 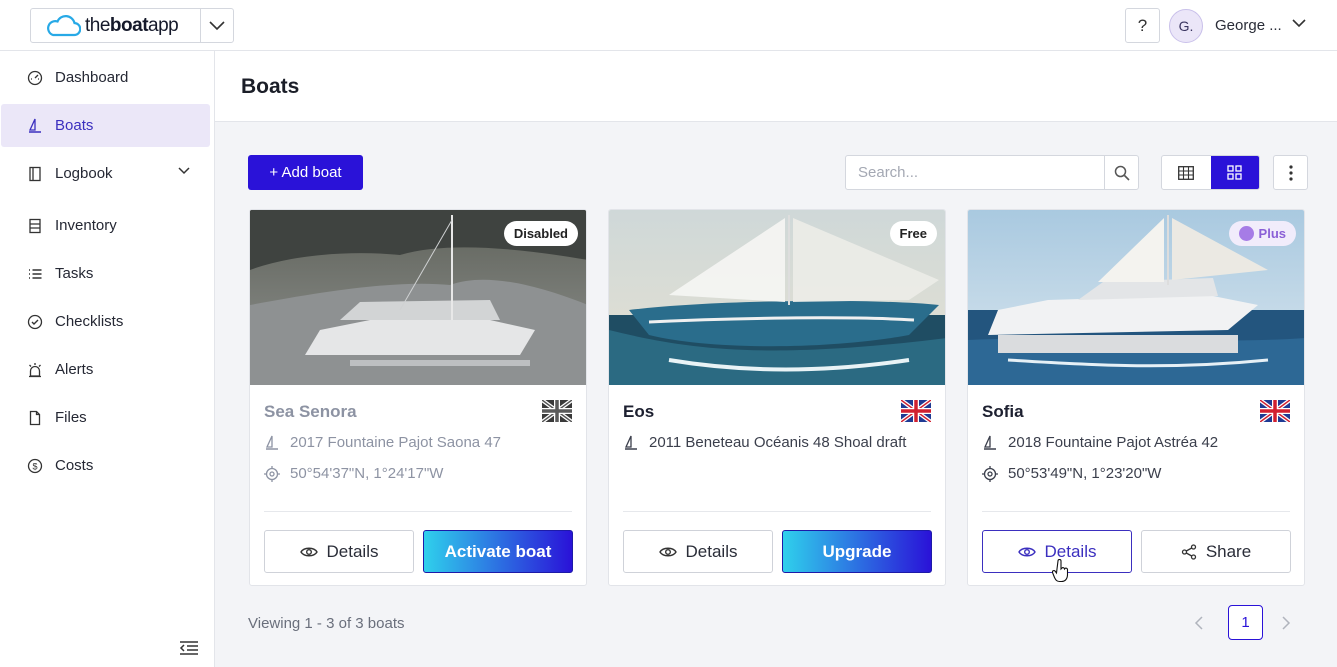 What do you see at coordinates (105, 125) in the screenshot?
I see `sidebar-item-boats: Boats` at bounding box center [105, 125].